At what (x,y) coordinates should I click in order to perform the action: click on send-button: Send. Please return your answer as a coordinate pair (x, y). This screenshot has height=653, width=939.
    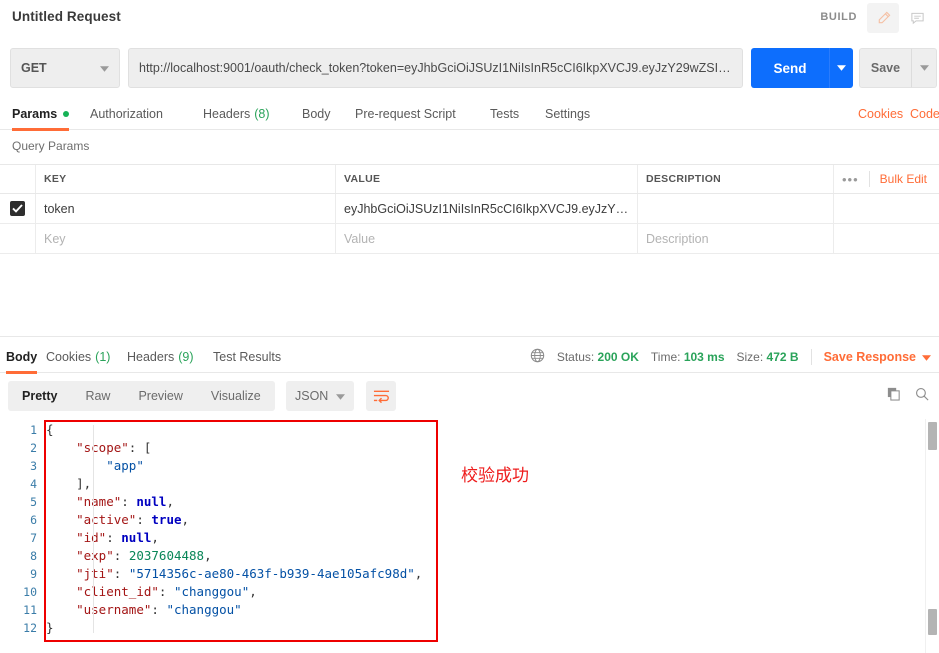
    Looking at the image, I should click on (790, 68).